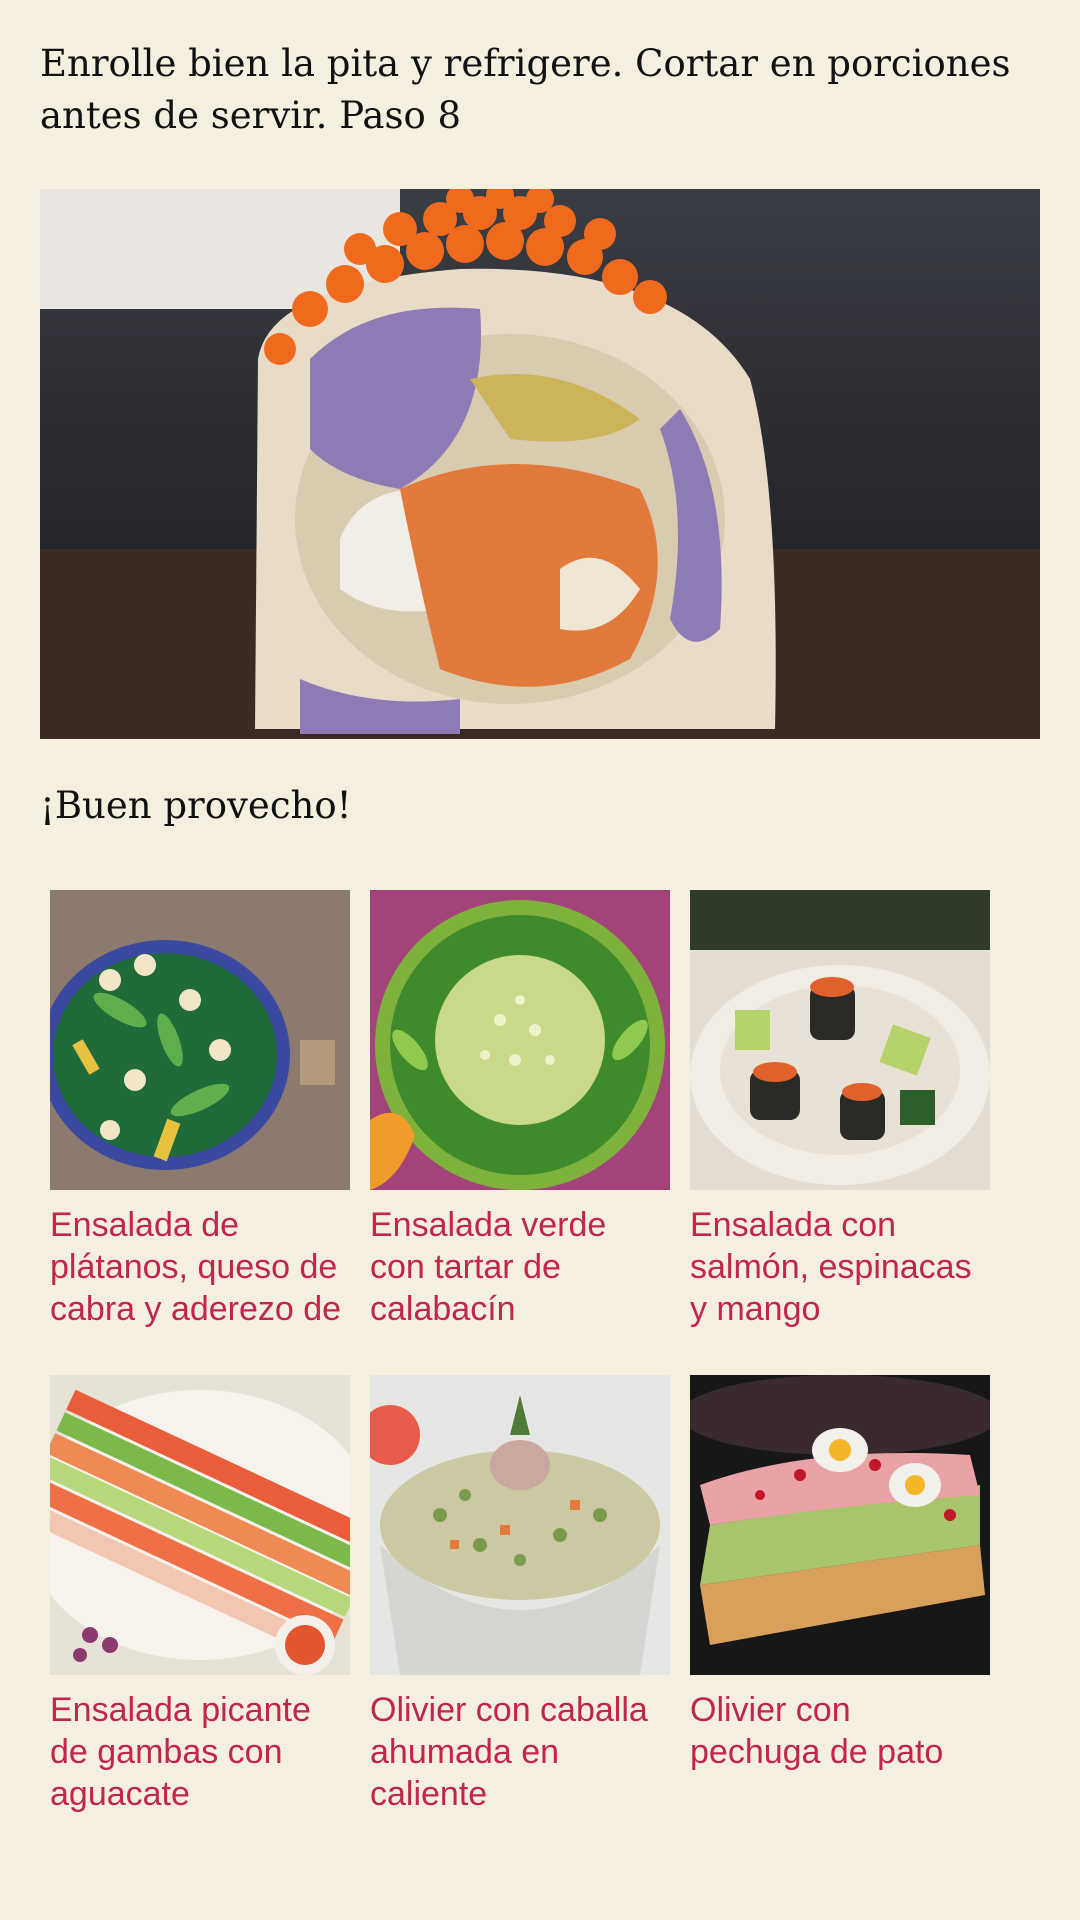 Image resolution: width=1080 pixels, height=1920 pixels. Describe the element at coordinates (840, 1731) in the screenshot. I see `recipe-title-link: Olivier con pechuga de pato` at that location.